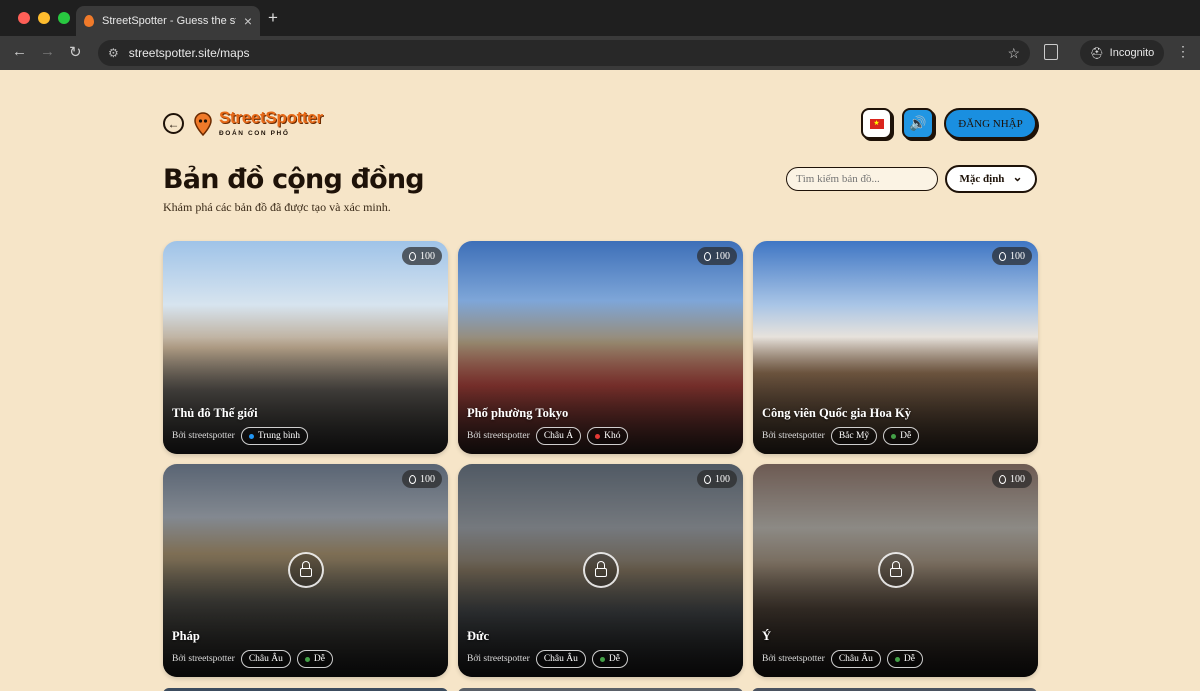 This screenshot has height=691, width=1200. I want to click on window-controls, so click(44, 18).